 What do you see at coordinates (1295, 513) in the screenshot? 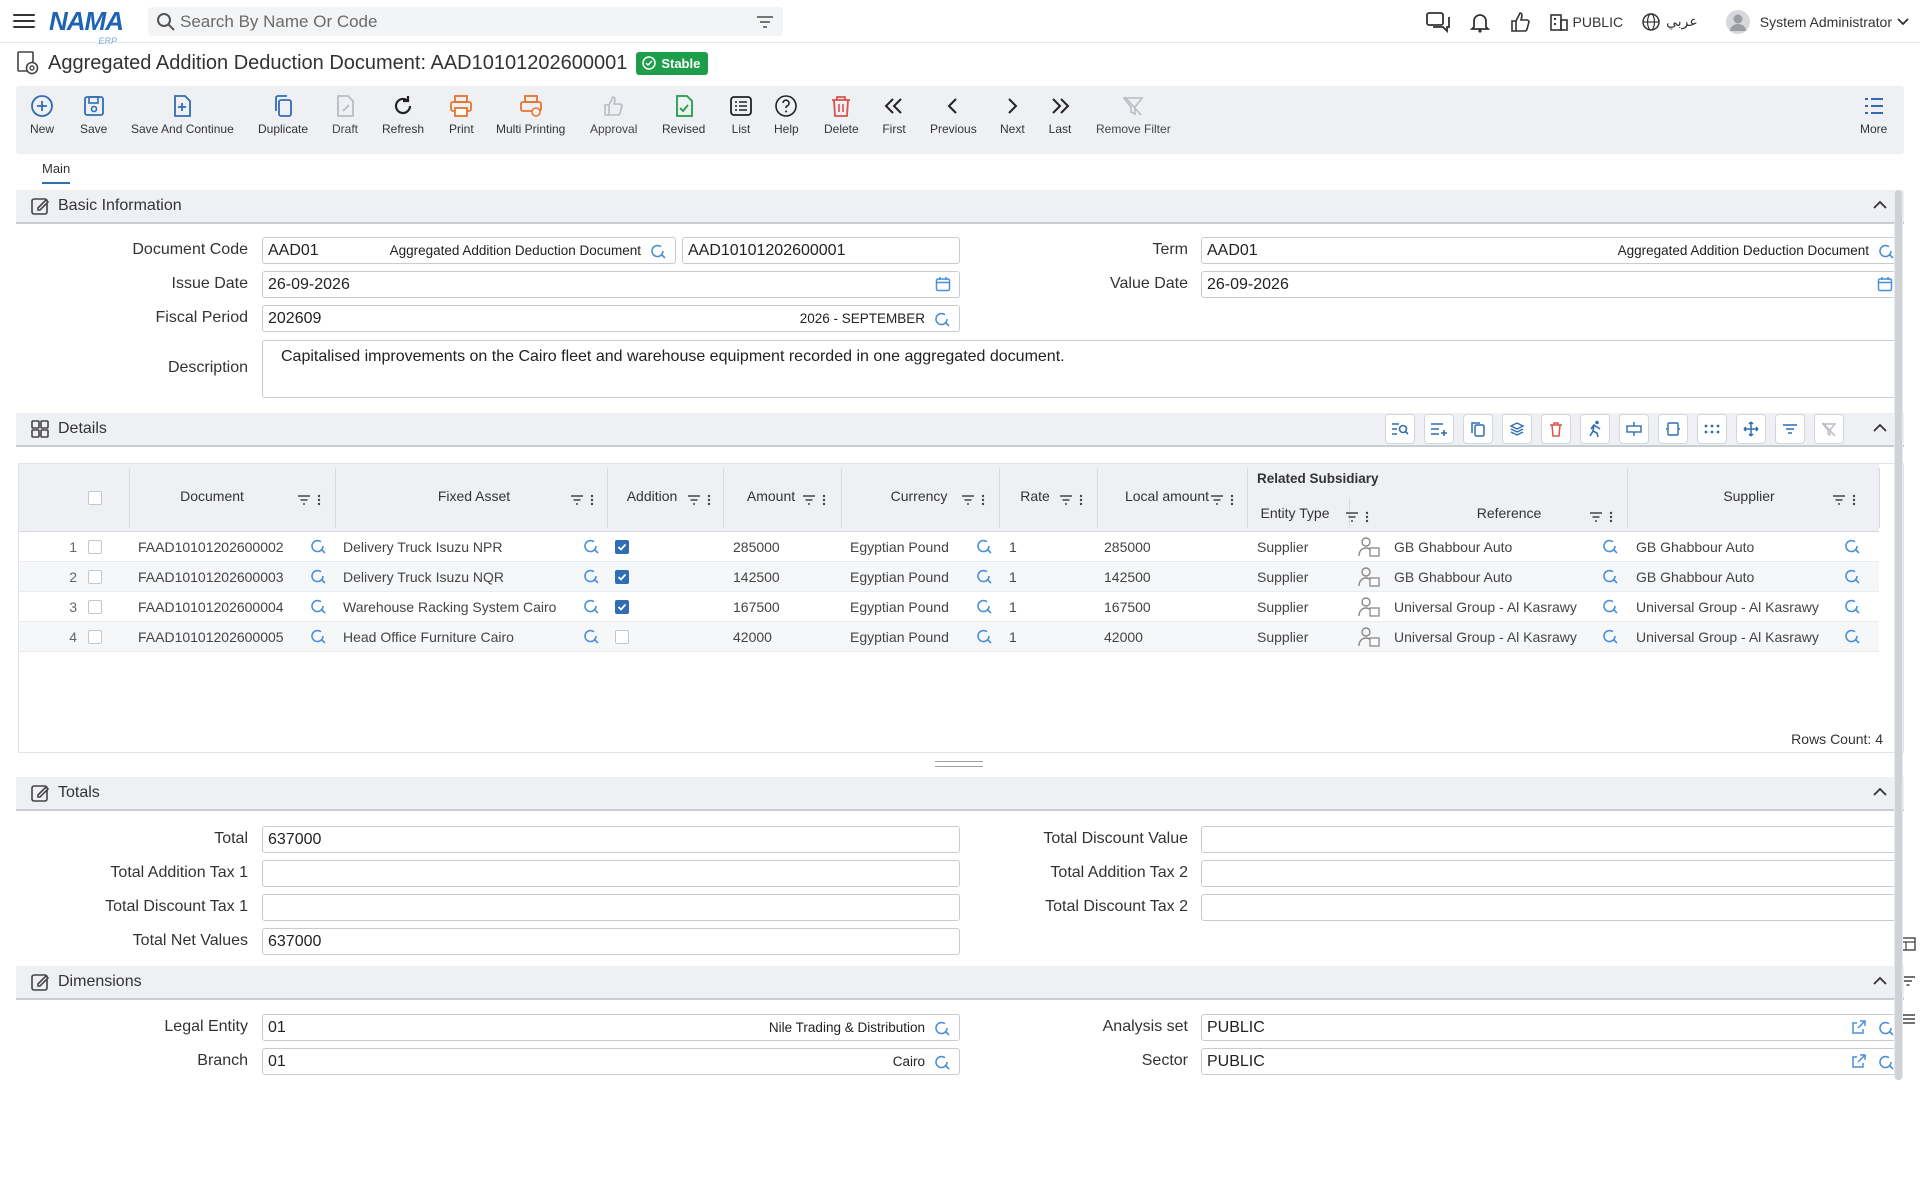
I see `column-entity-type: Entity Type` at bounding box center [1295, 513].